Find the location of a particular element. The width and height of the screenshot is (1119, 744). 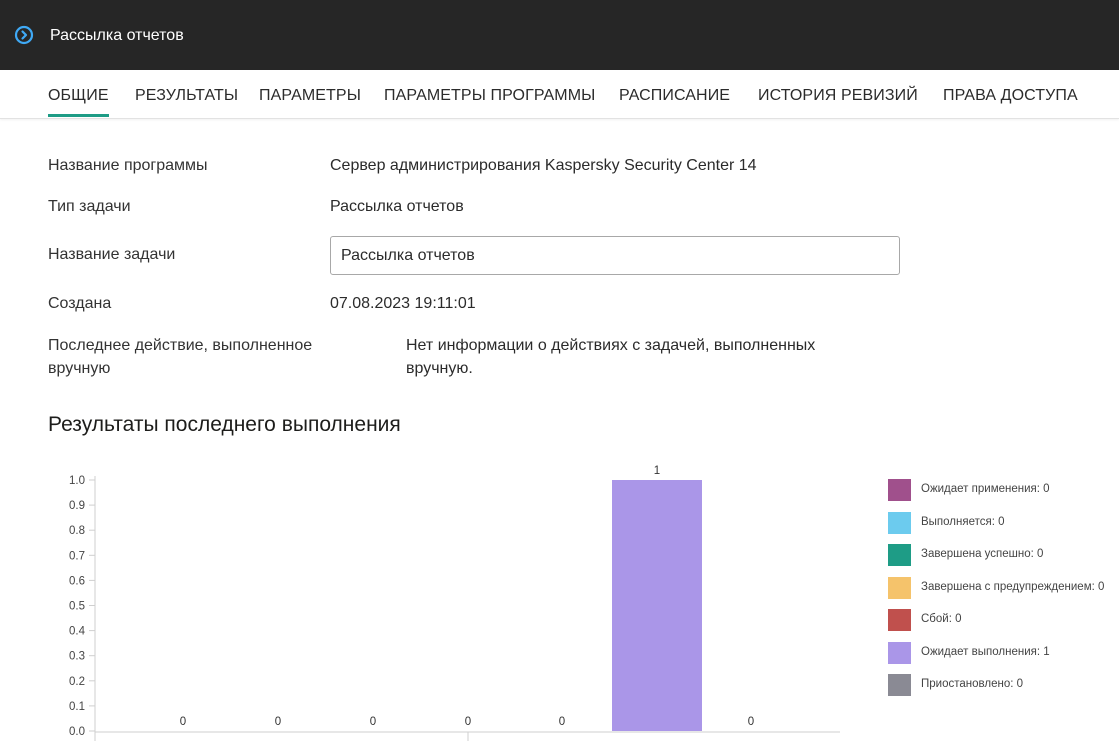

task-type-value: Рассылка отчетов is located at coordinates (397, 206).